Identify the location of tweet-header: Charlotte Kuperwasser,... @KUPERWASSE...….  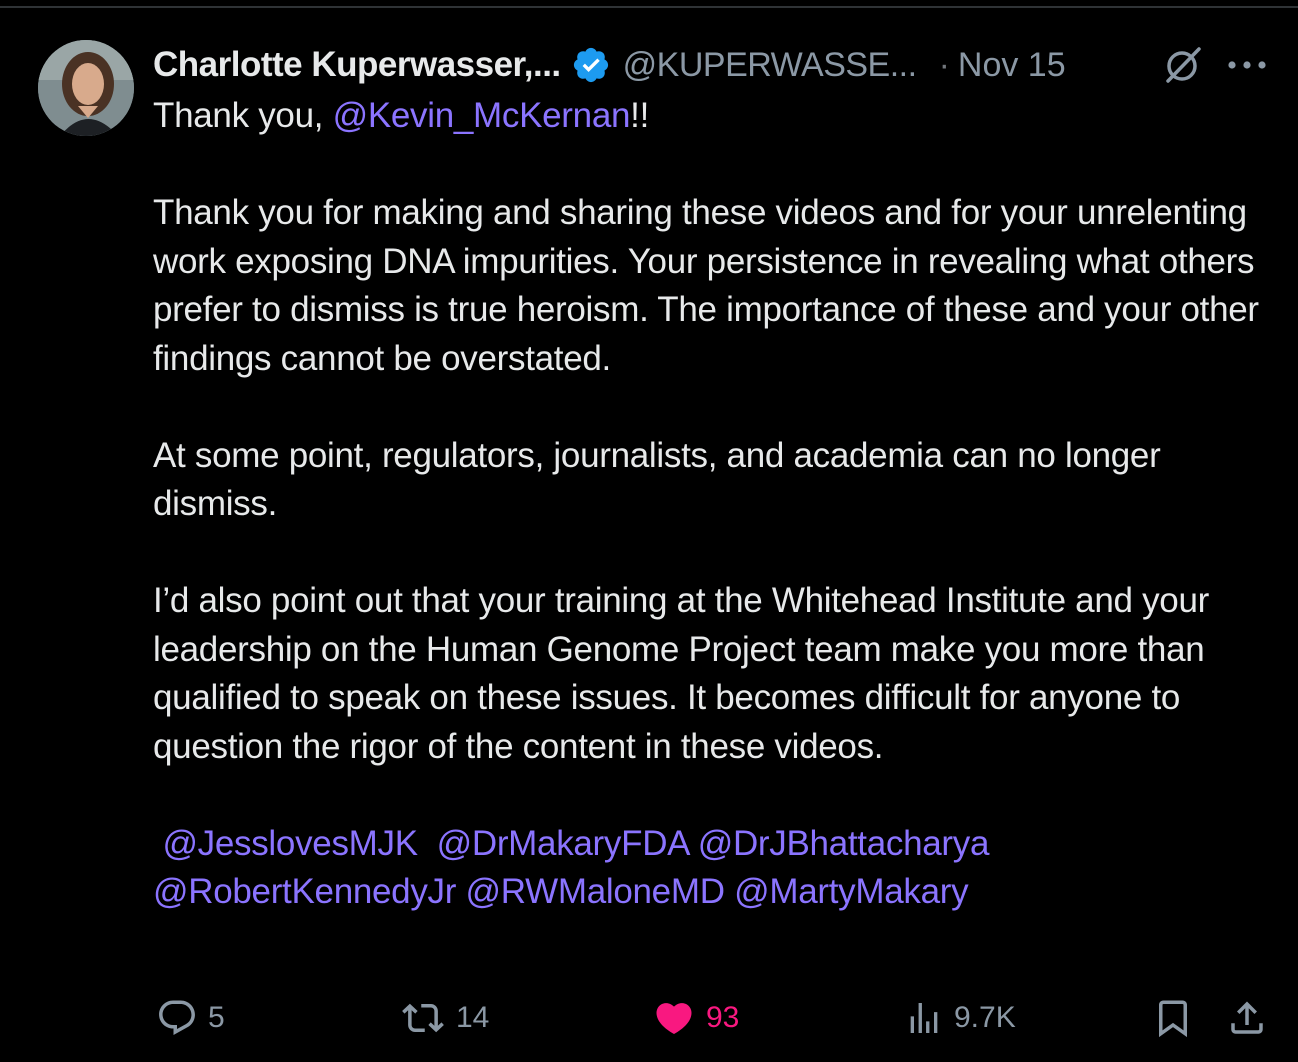
(718, 65).